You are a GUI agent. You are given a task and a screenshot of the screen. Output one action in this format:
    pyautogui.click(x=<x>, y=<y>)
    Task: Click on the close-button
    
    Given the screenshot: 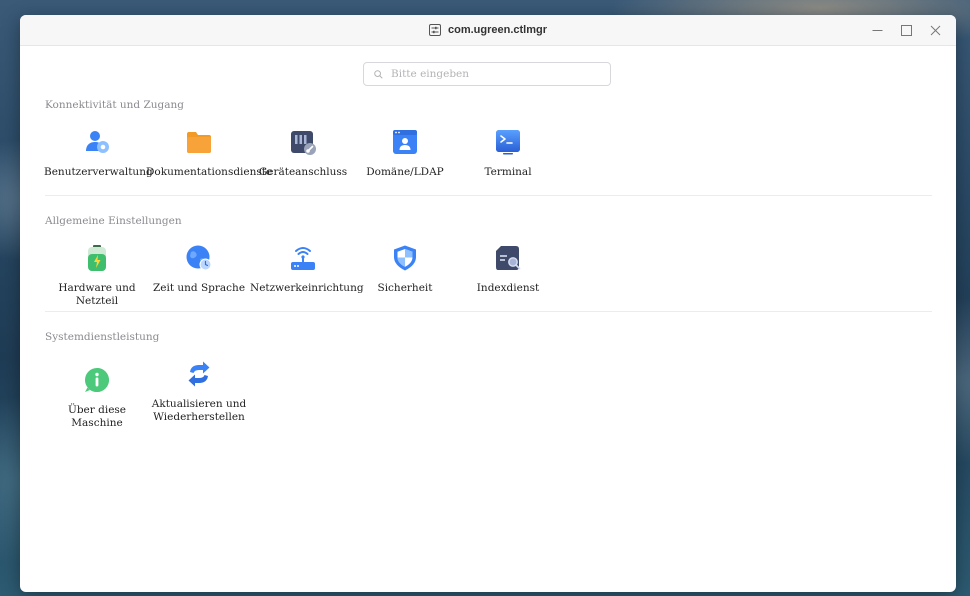 What is the action you would take?
    pyautogui.click(x=935, y=30)
    